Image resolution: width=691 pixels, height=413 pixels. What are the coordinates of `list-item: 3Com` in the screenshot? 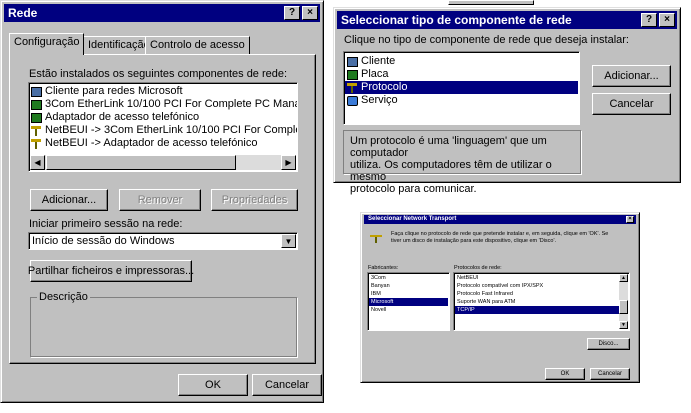 It's located at (408, 278).